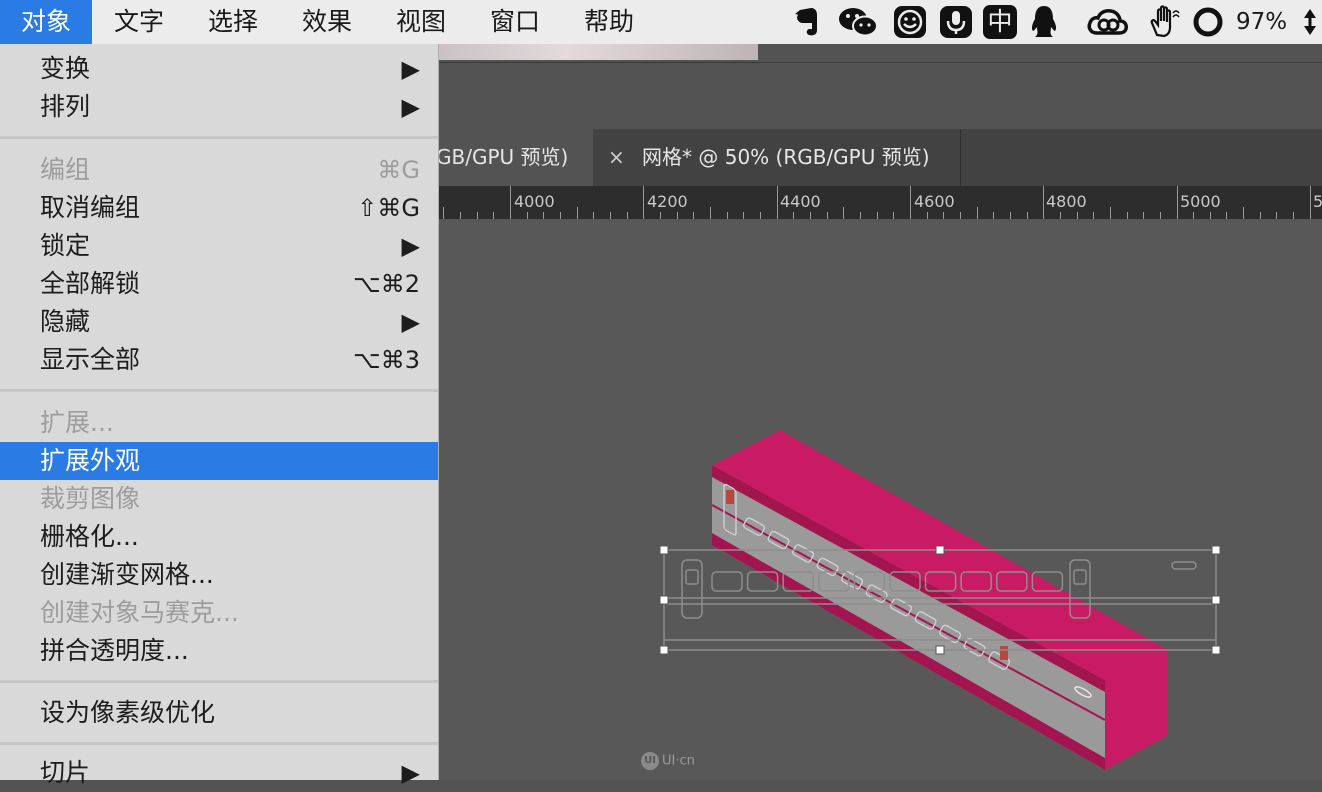 Image resolution: width=1322 pixels, height=792 pixels. What do you see at coordinates (90, 460) in the screenshot?
I see `menu-item-label: 扩展外观` at bounding box center [90, 460].